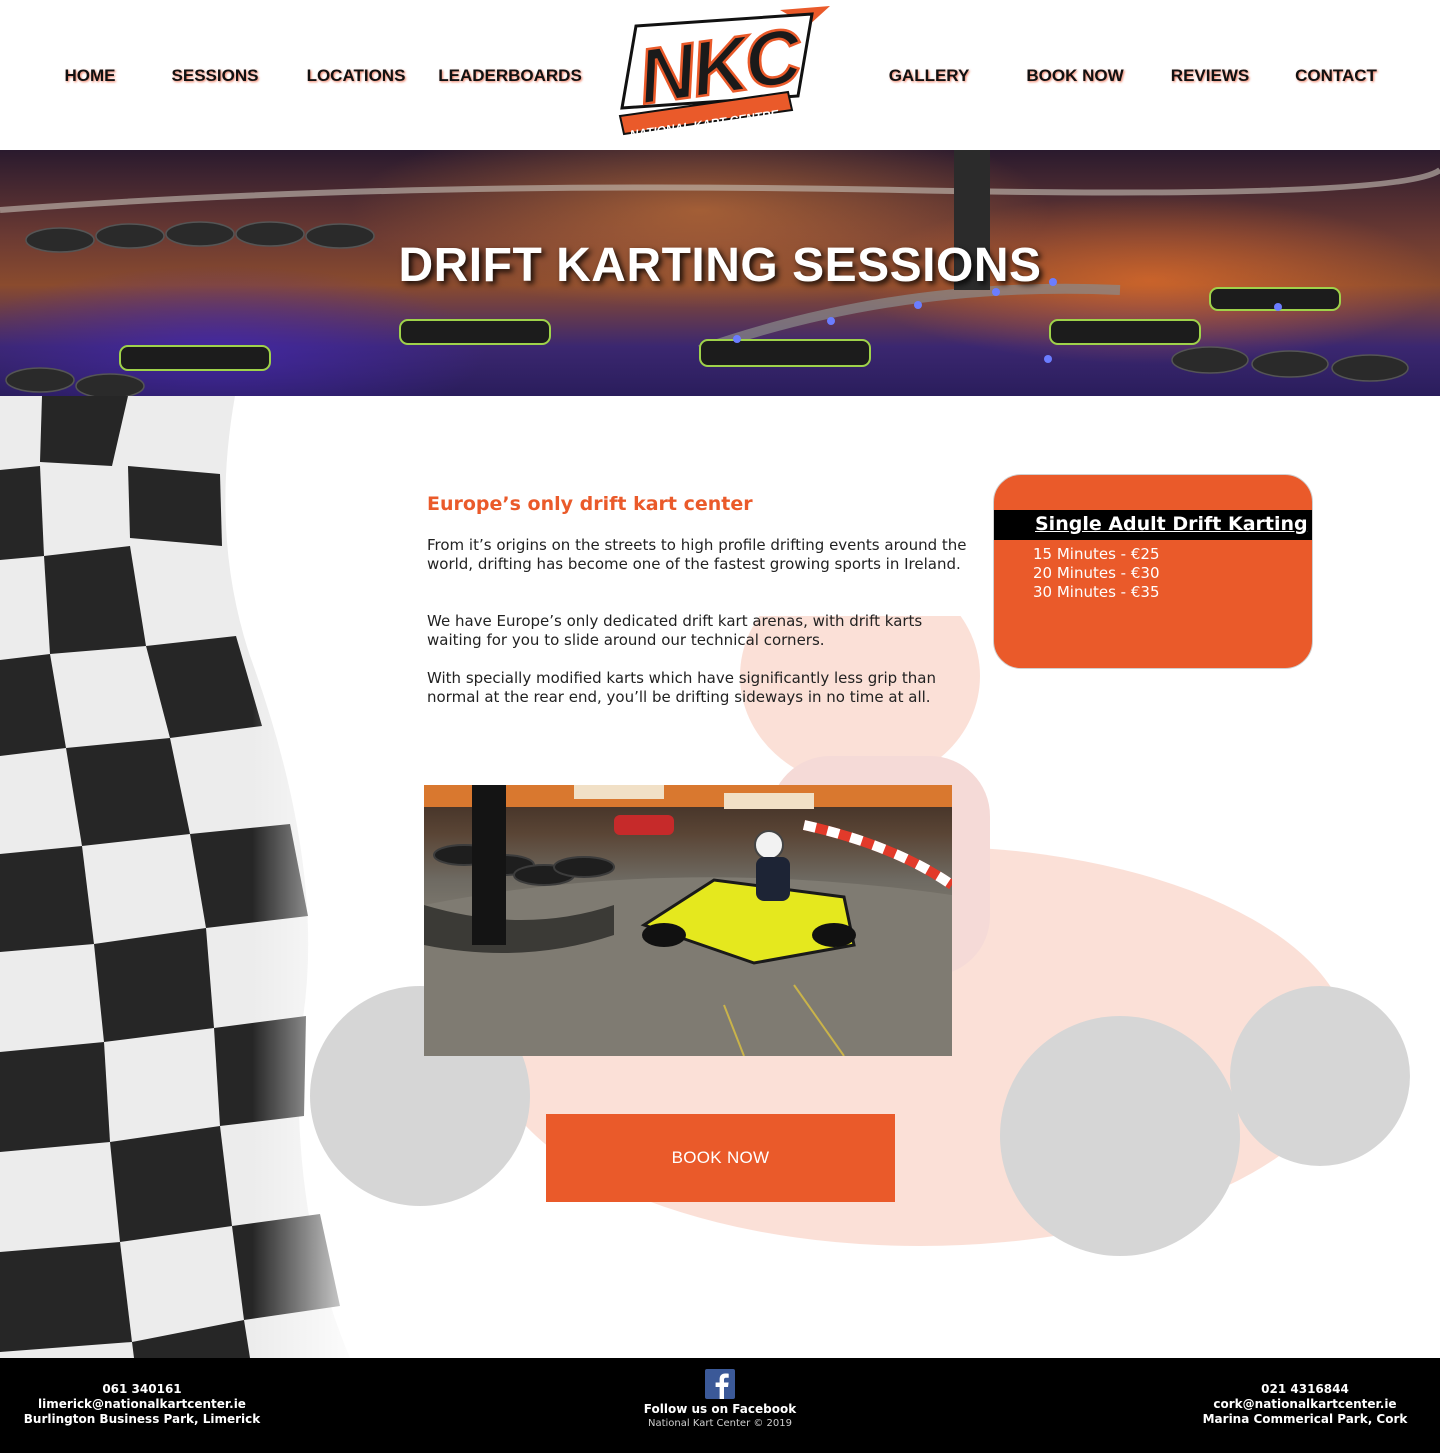 Image resolution: width=1440 pixels, height=1453 pixels. What do you see at coordinates (1171, 524) in the screenshot?
I see `pricing-title: Single Adult Drift Karting` at bounding box center [1171, 524].